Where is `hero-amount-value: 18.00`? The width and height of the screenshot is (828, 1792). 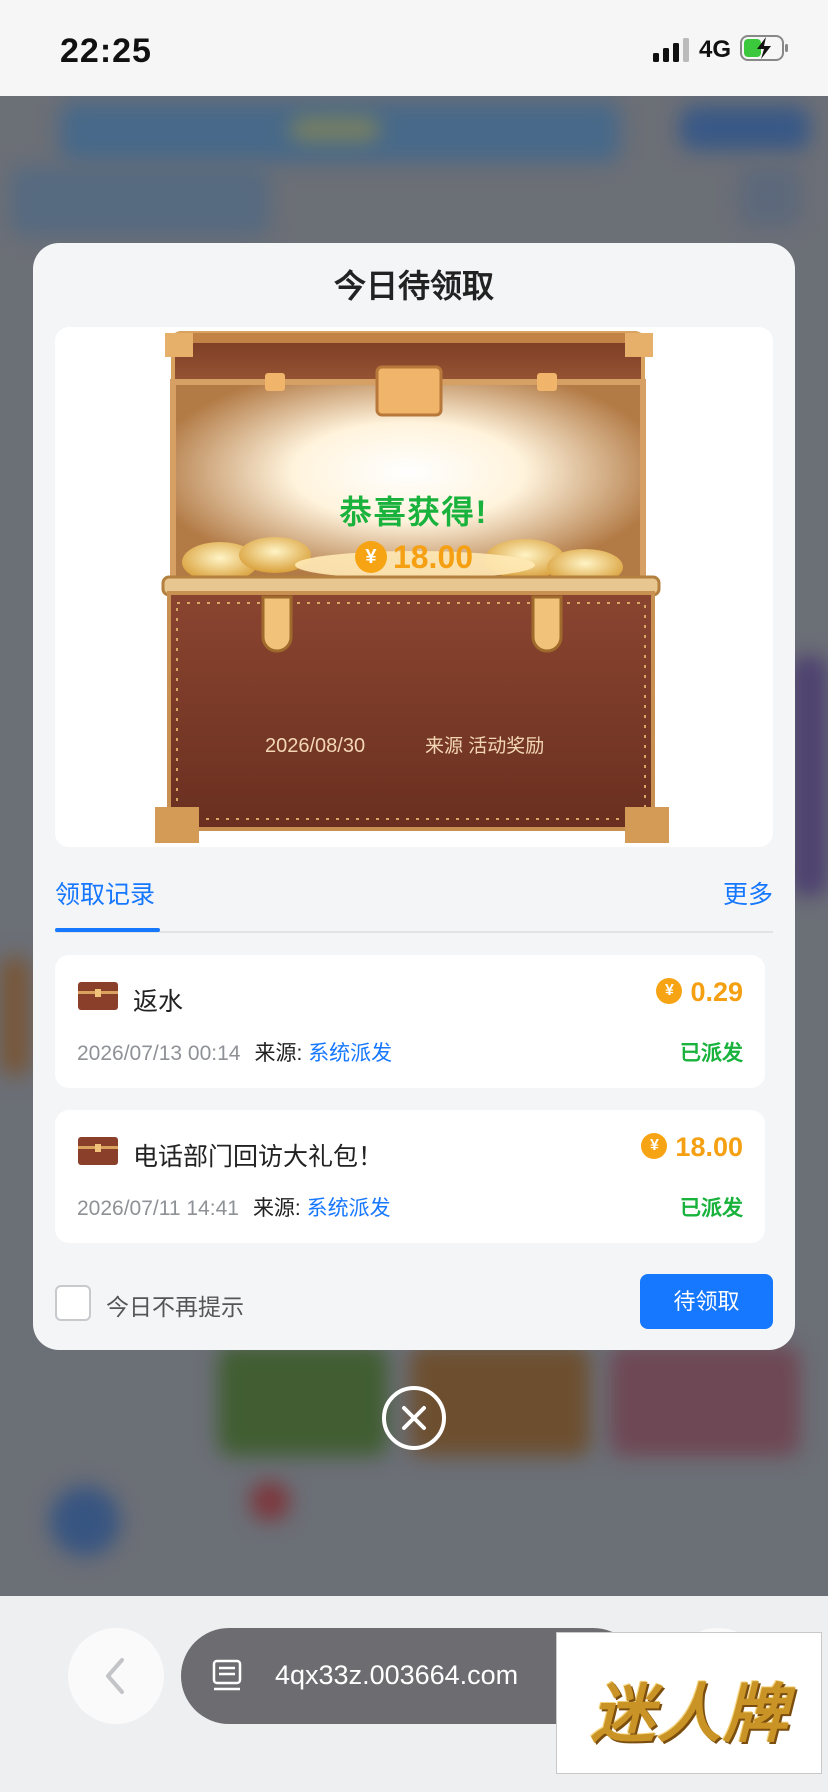
hero-amount-value: 18.00 is located at coordinates (433, 557).